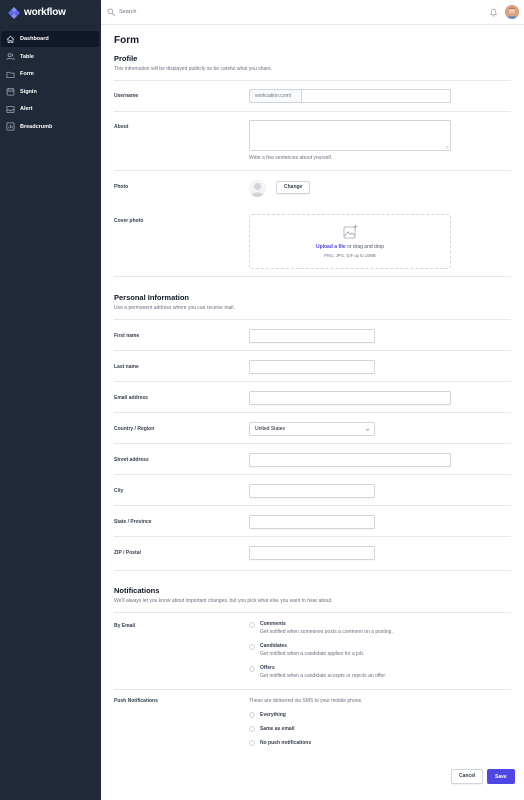  I want to click on zip-field, so click(312, 553).